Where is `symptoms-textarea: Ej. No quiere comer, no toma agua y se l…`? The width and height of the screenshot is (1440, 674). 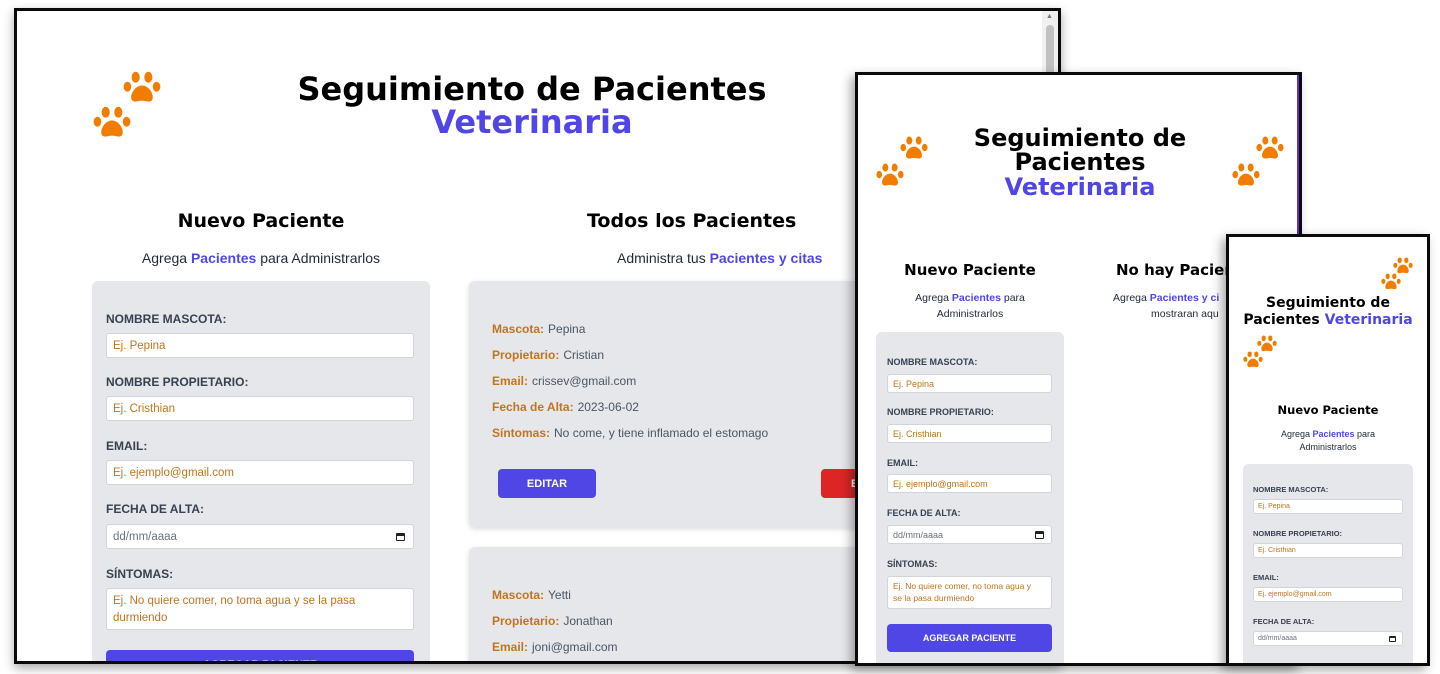 symptoms-textarea: Ej. No quiere comer, no toma agua y se l… is located at coordinates (260, 609).